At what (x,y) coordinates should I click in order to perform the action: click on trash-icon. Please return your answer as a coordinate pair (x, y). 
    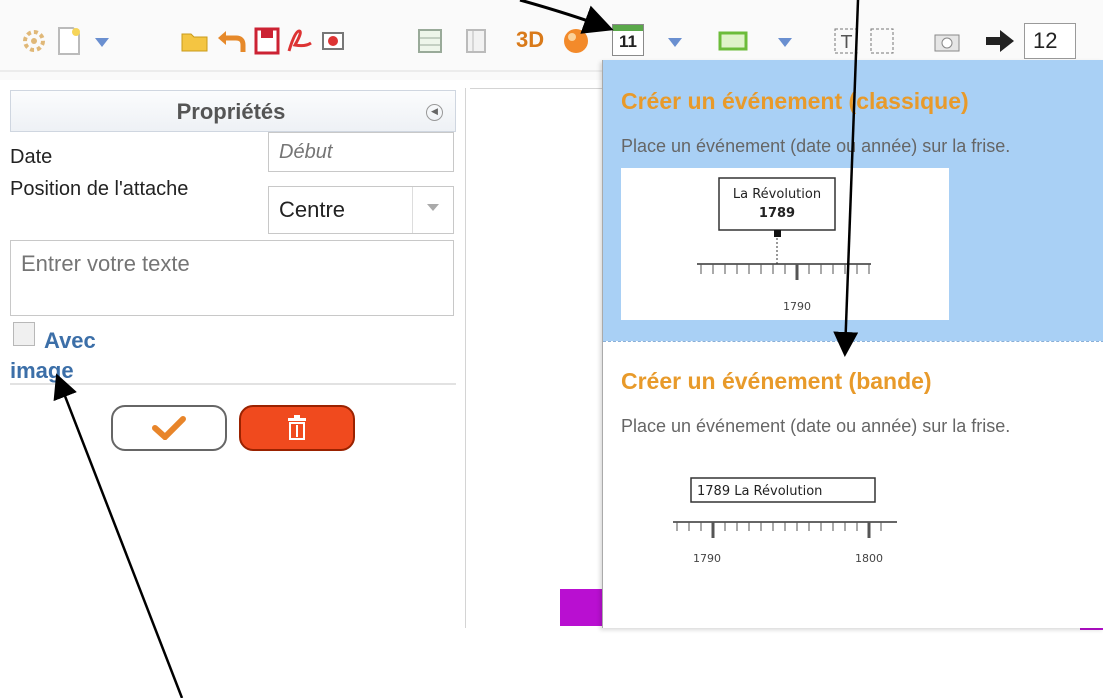
    Looking at the image, I should click on (297, 427).